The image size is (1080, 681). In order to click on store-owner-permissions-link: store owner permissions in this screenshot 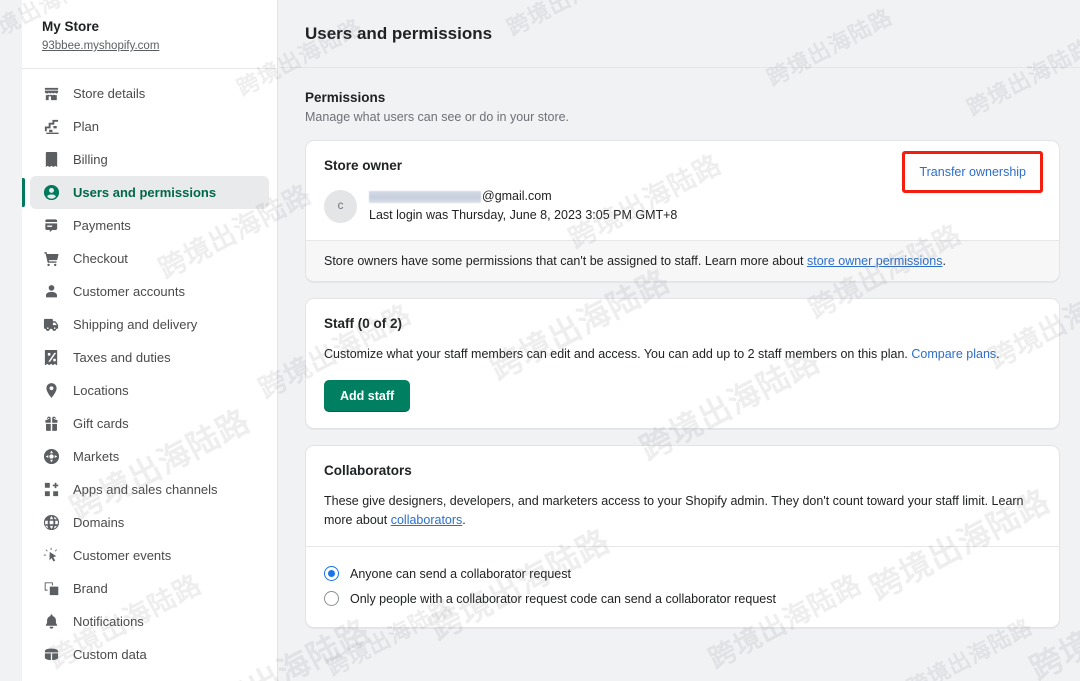, I will do `click(874, 261)`.